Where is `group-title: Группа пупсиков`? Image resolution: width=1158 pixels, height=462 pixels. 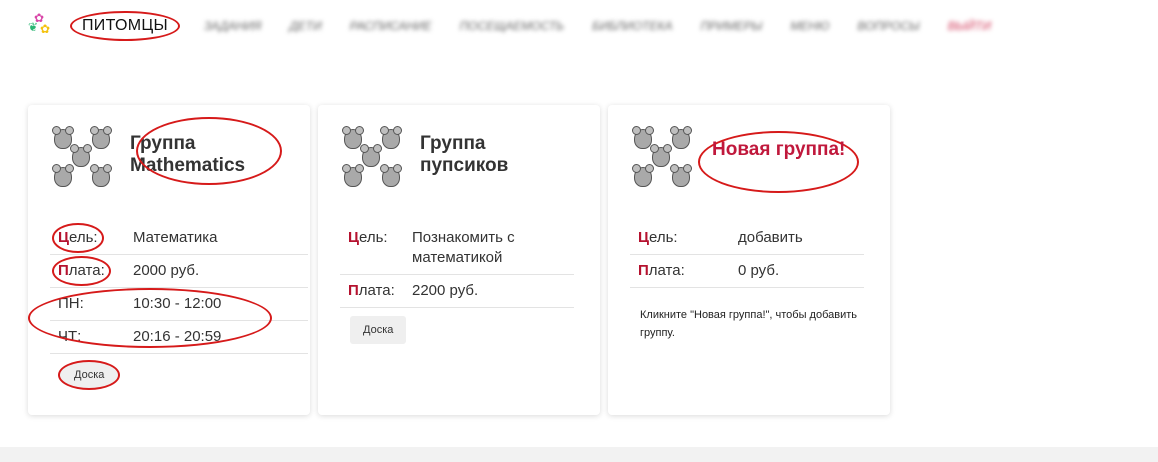
group-title: Группа пупсиков is located at coordinates (475, 163).